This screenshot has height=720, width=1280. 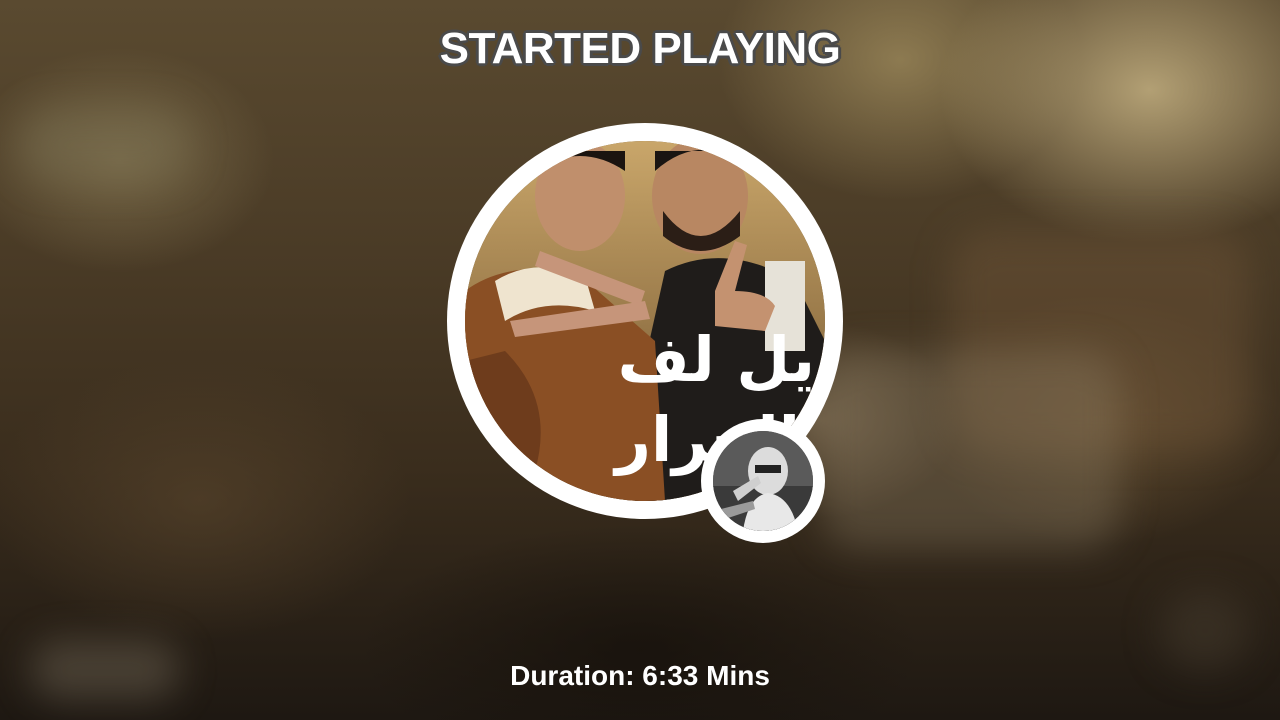 I want to click on status-title: STARTED PLAYING, so click(x=640, y=48).